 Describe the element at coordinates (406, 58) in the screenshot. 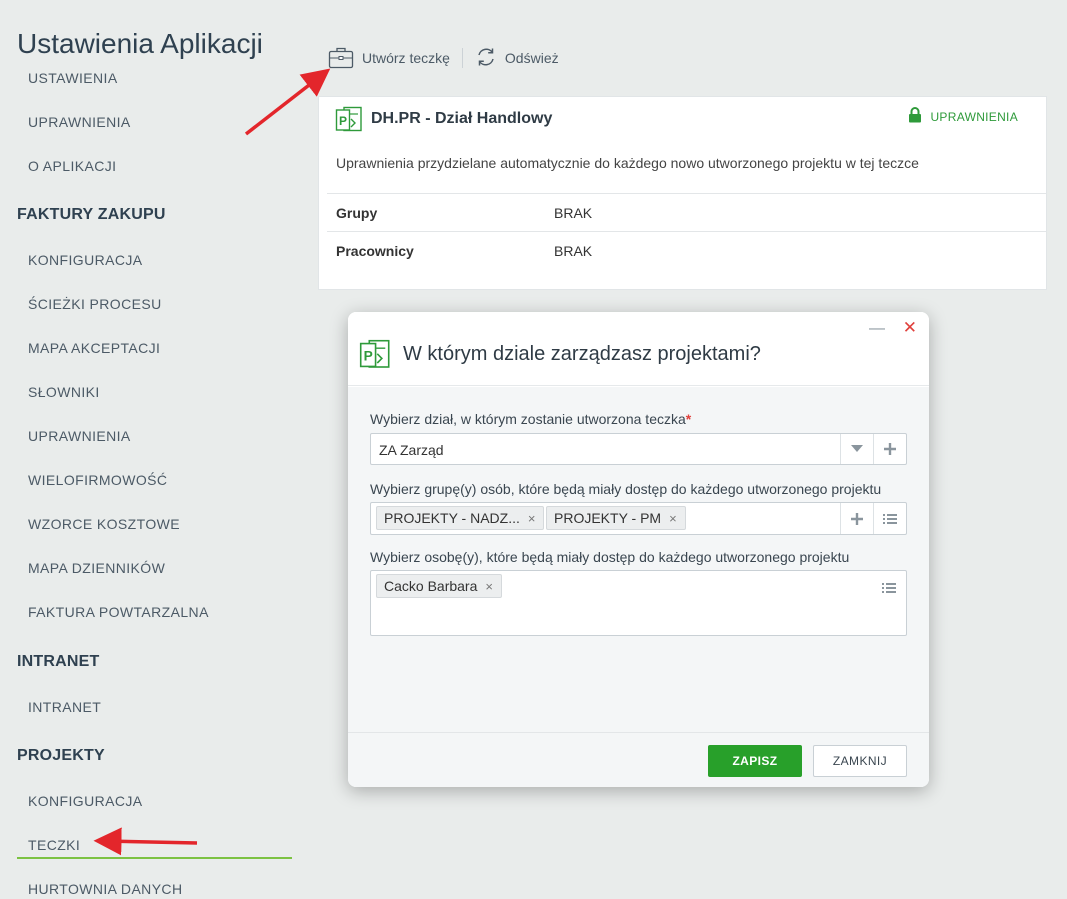

I see `create-folder-label: Utwórz teczkę` at that location.